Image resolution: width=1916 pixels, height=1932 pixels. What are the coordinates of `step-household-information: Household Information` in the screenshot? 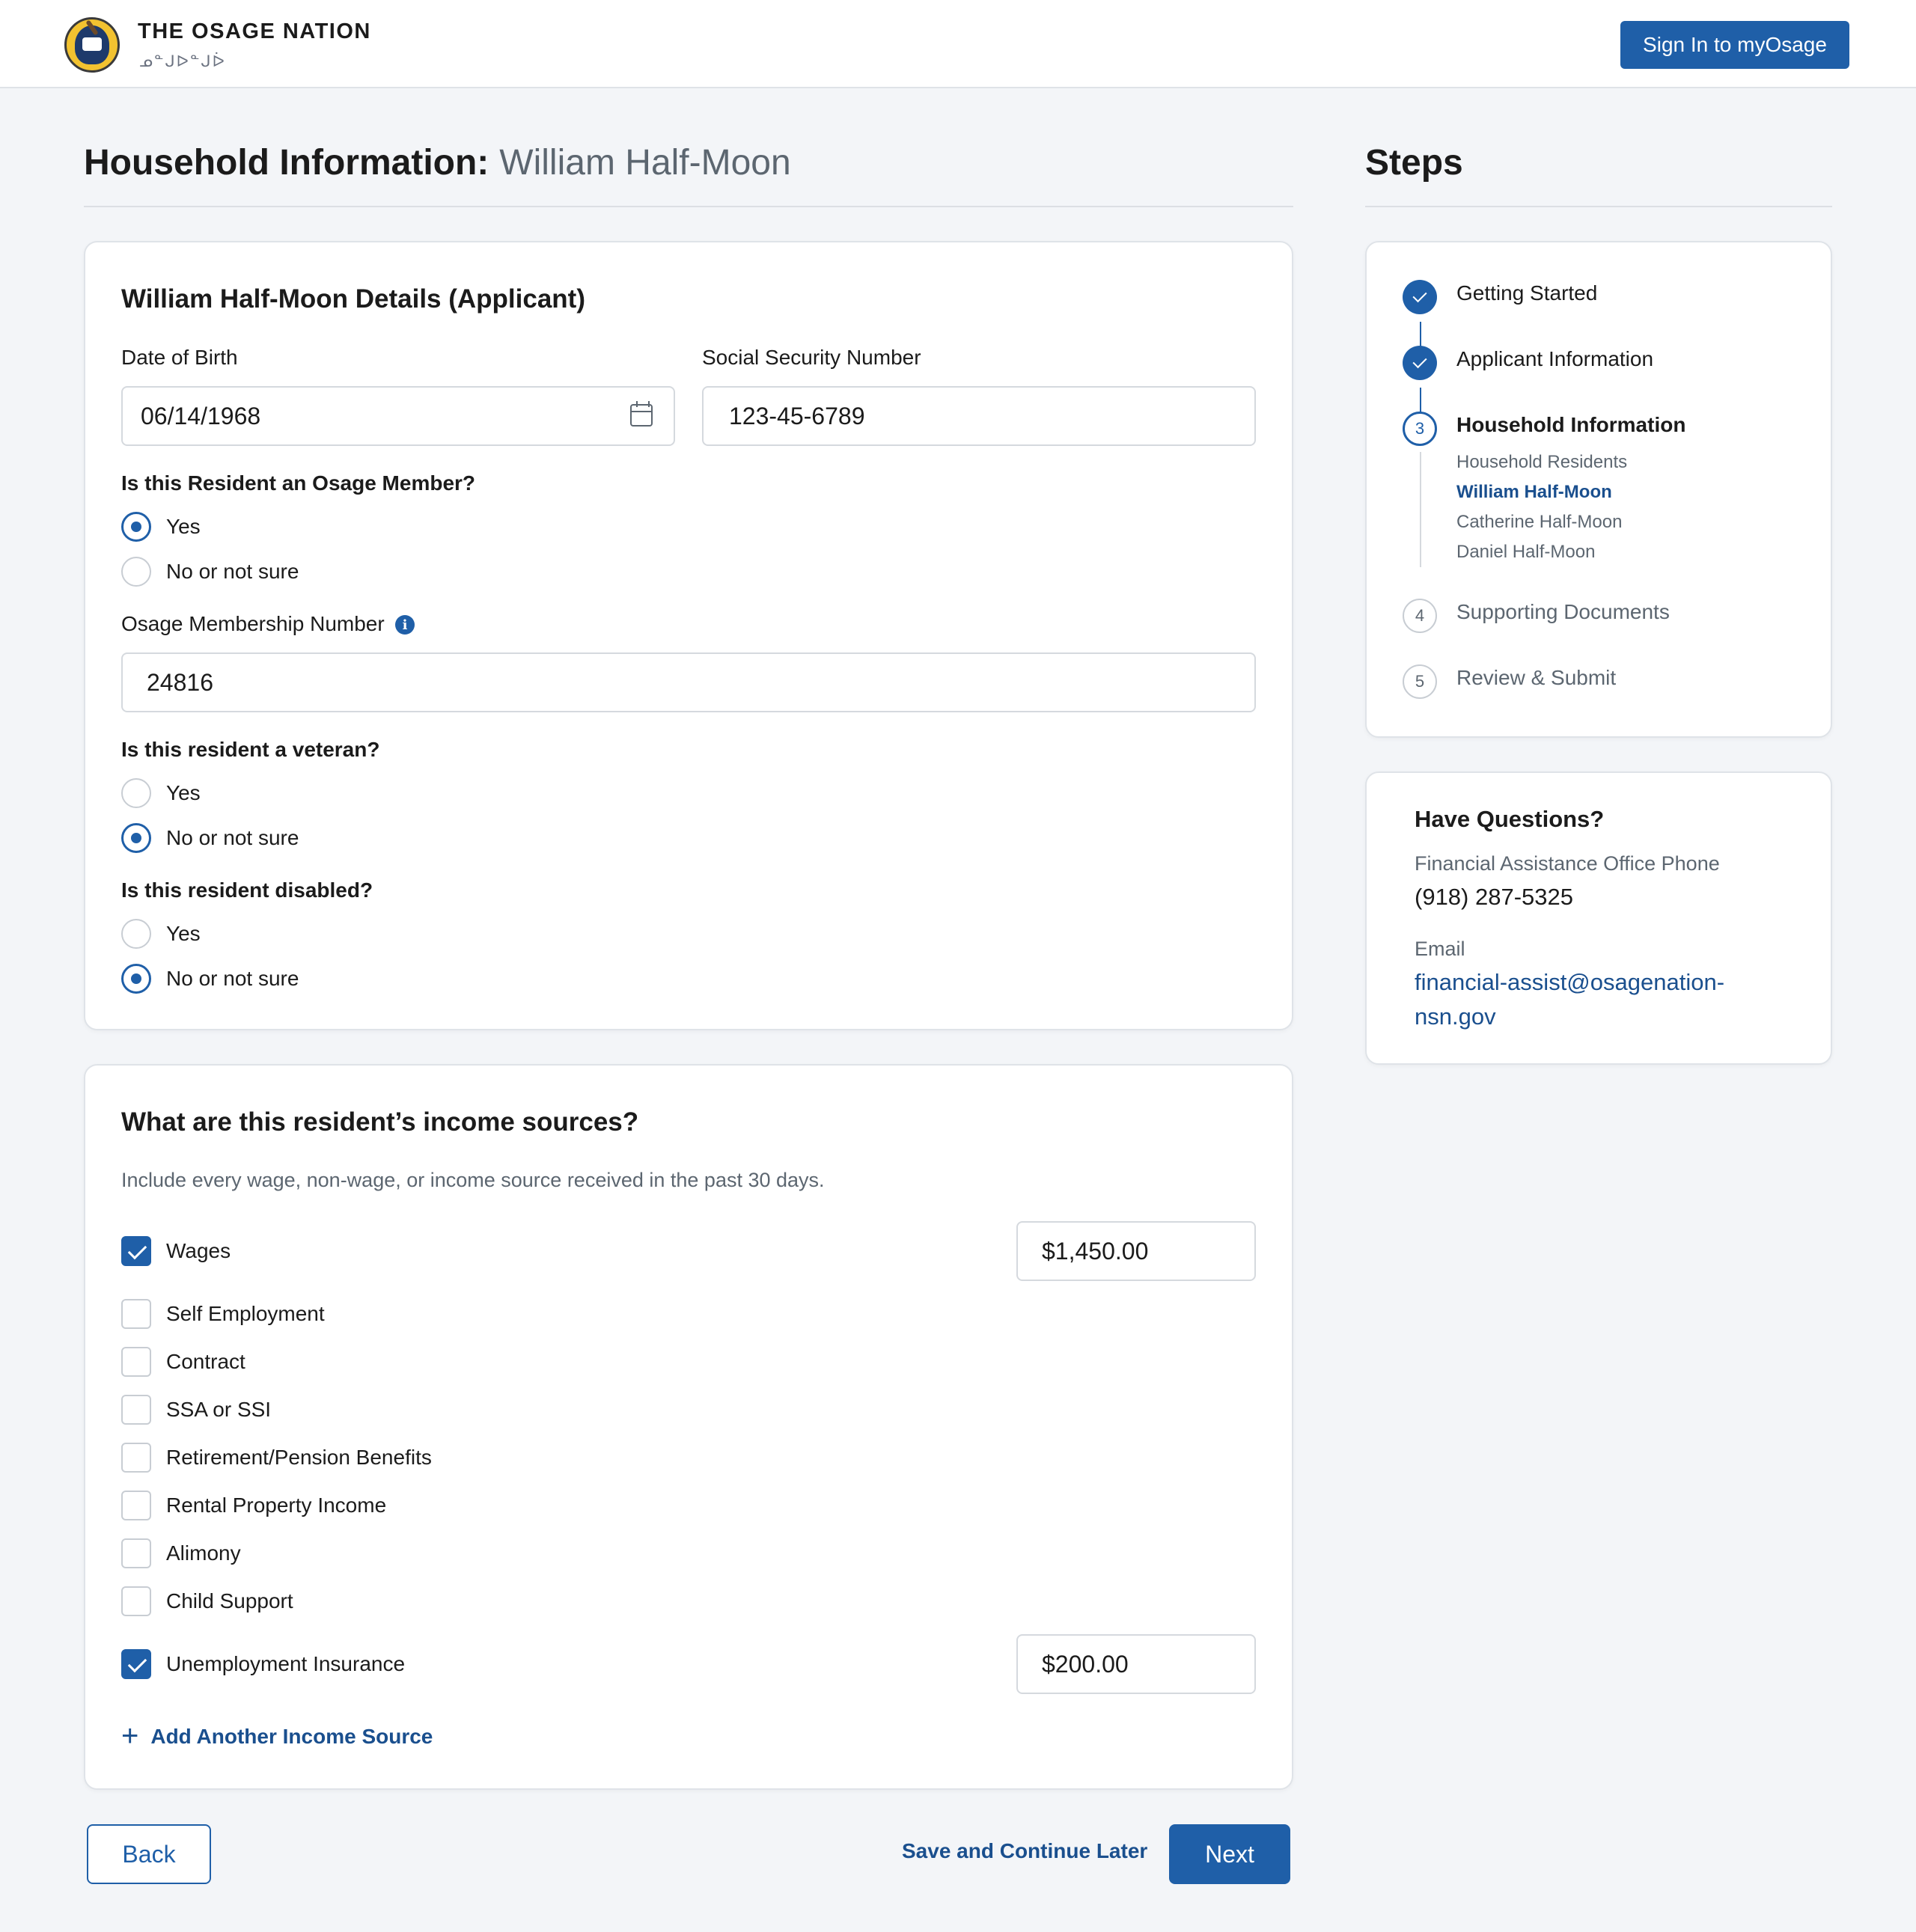 It's located at (1570, 425).